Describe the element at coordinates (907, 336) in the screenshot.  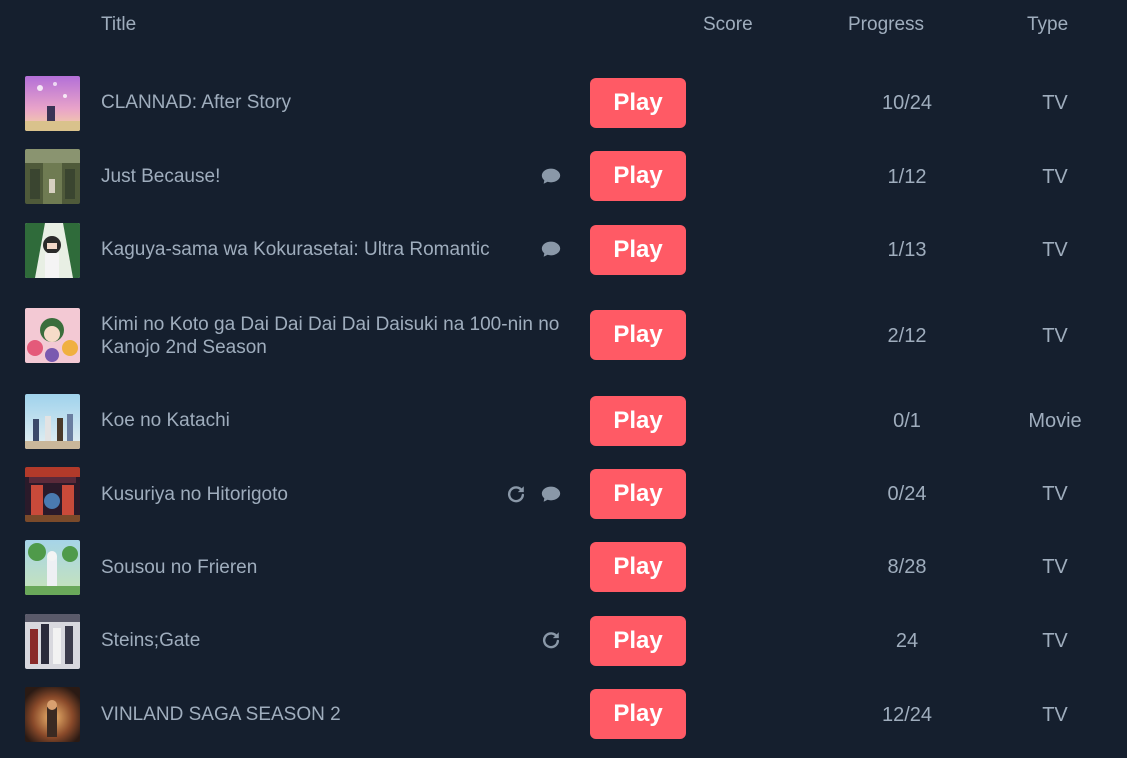
I see `progress-value: 2/12` at that location.